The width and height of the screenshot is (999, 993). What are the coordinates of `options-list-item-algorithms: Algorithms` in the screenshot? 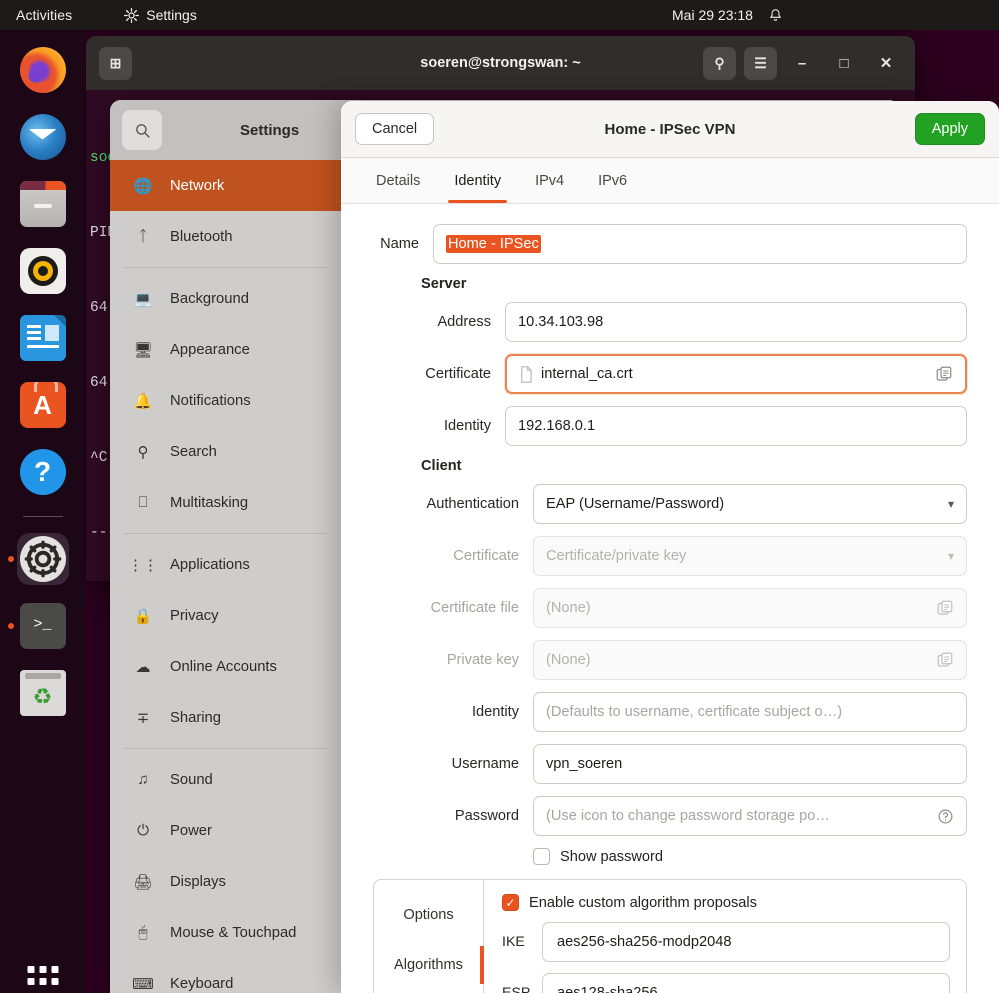 It's located at (429, 965).